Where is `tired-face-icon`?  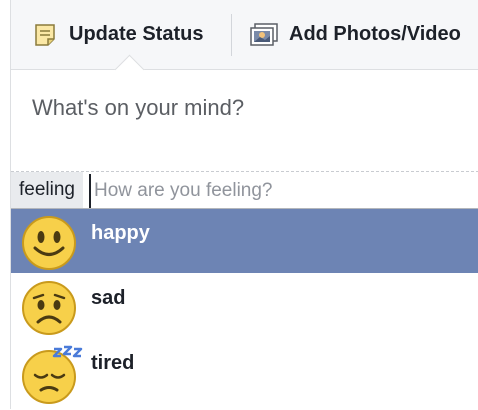
tired-face-icon is located at coordinates (52, 377).